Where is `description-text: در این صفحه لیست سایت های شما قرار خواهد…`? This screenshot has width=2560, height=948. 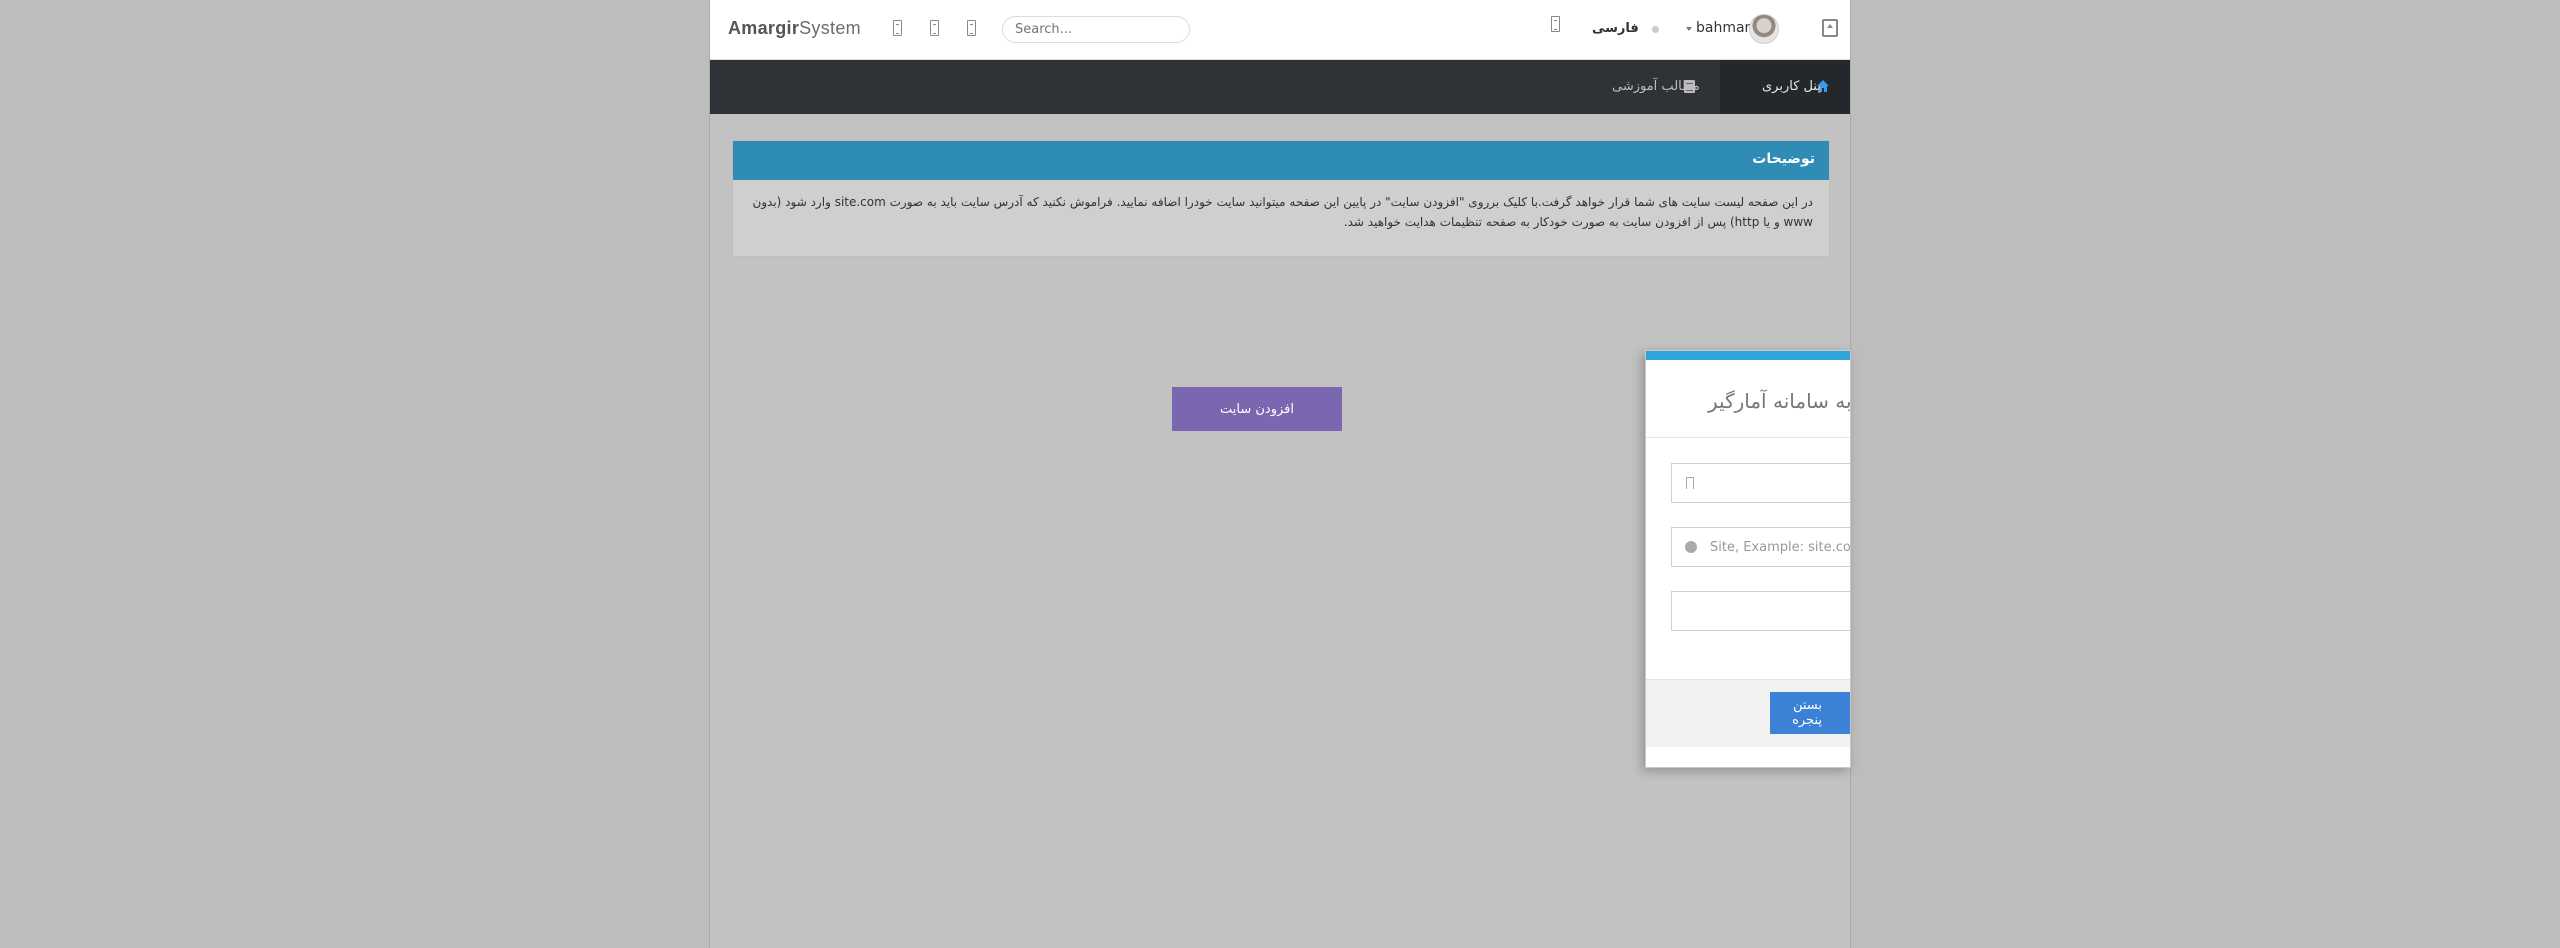 description-text: در این صفحه لیست سایت های شما قرار خواهد… is located at coordinates (1282, 212).